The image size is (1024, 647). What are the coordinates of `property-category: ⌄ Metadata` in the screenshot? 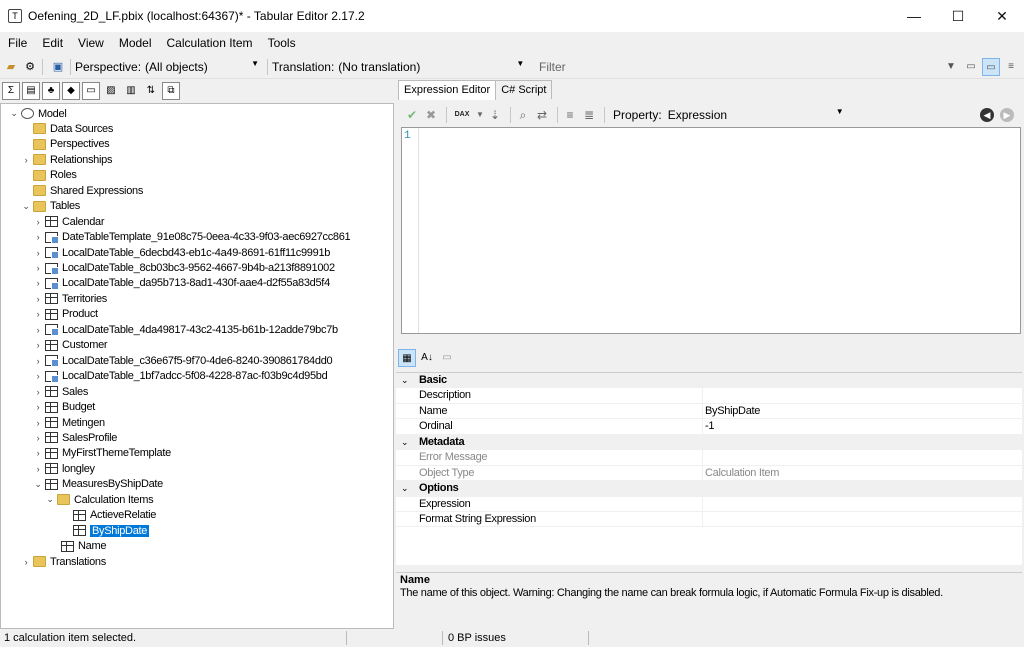 It's located at (709, 442).